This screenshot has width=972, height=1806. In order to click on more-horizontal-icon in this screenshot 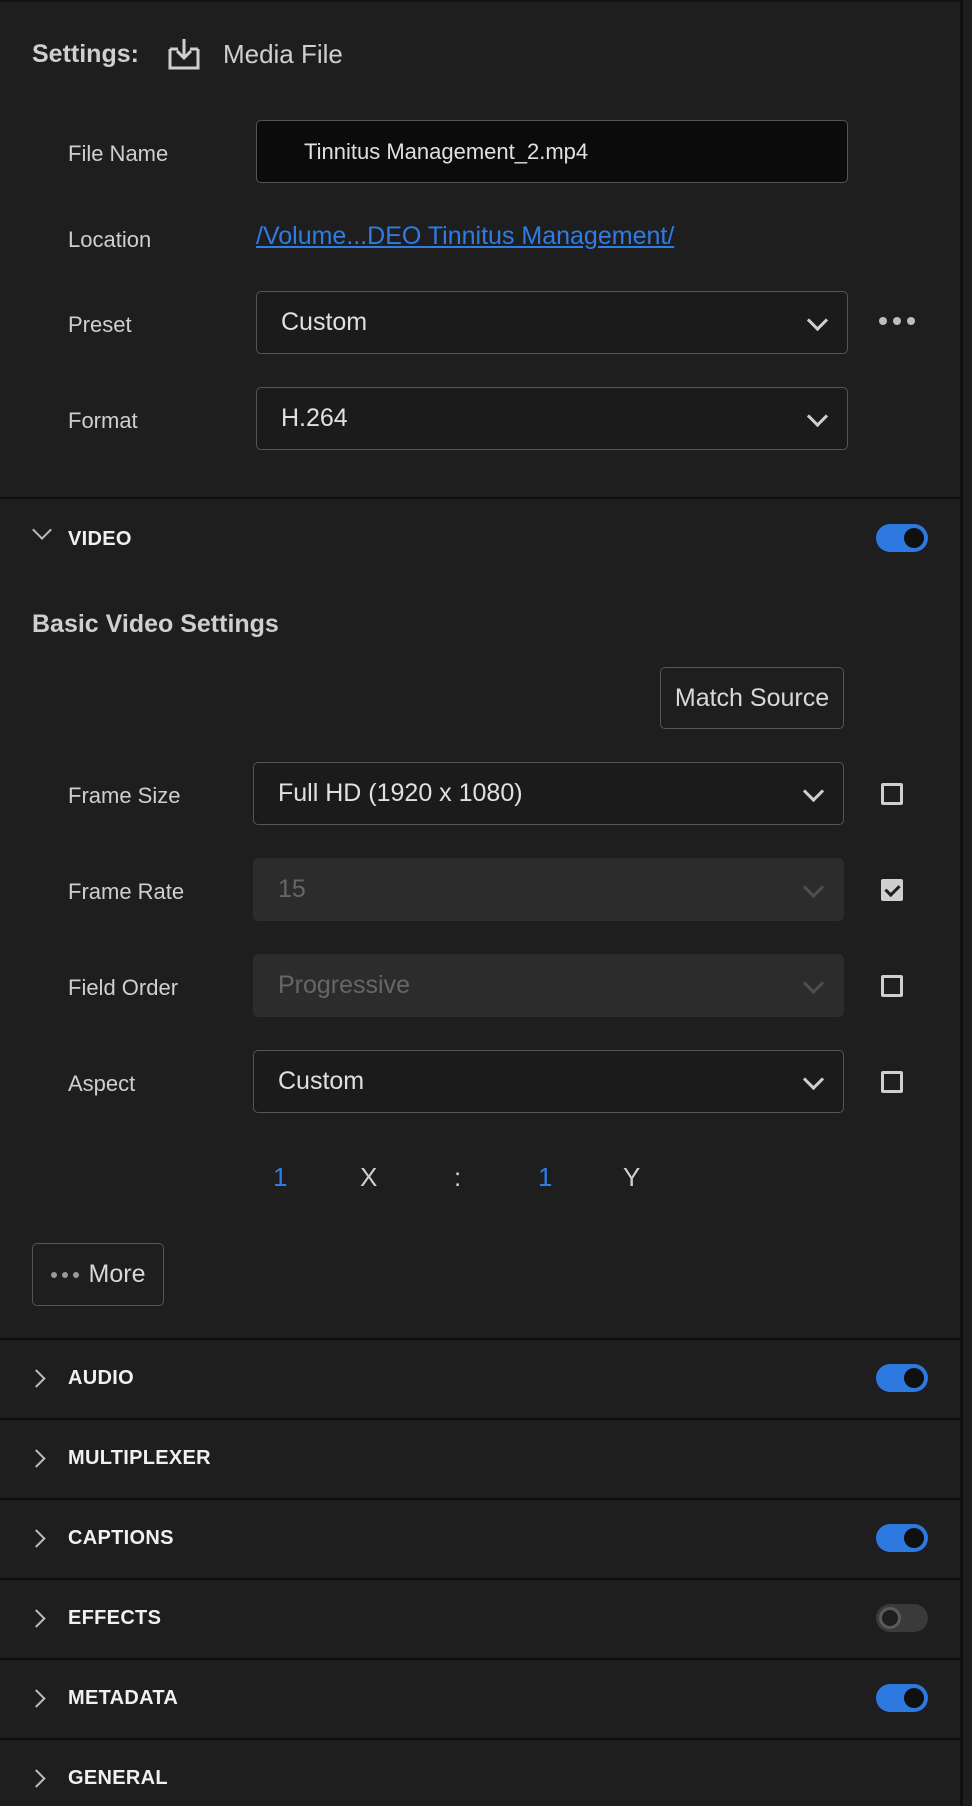, I will do `click(897, 321)`.